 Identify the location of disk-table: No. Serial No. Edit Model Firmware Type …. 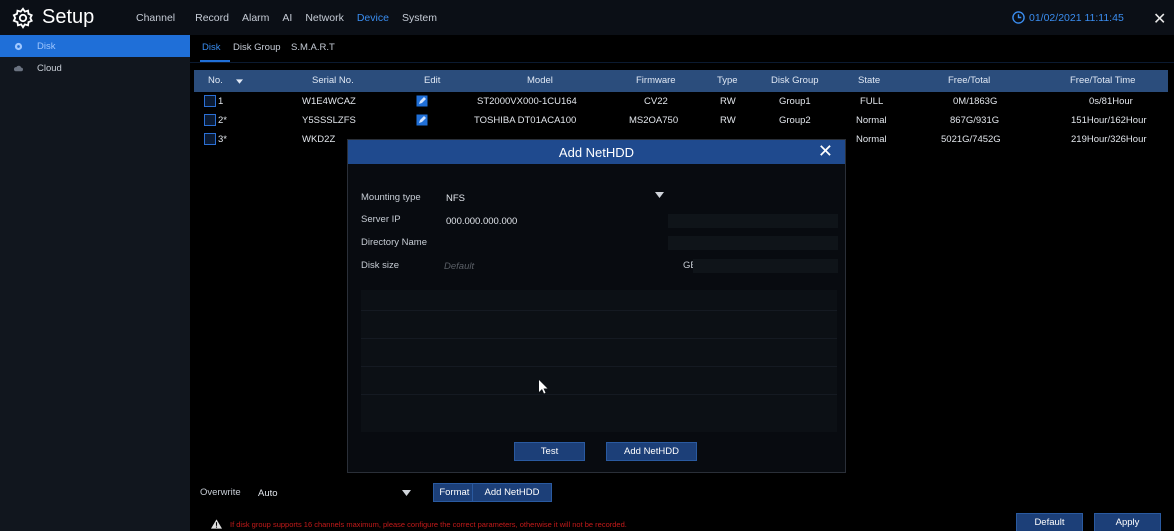
(681, 109).